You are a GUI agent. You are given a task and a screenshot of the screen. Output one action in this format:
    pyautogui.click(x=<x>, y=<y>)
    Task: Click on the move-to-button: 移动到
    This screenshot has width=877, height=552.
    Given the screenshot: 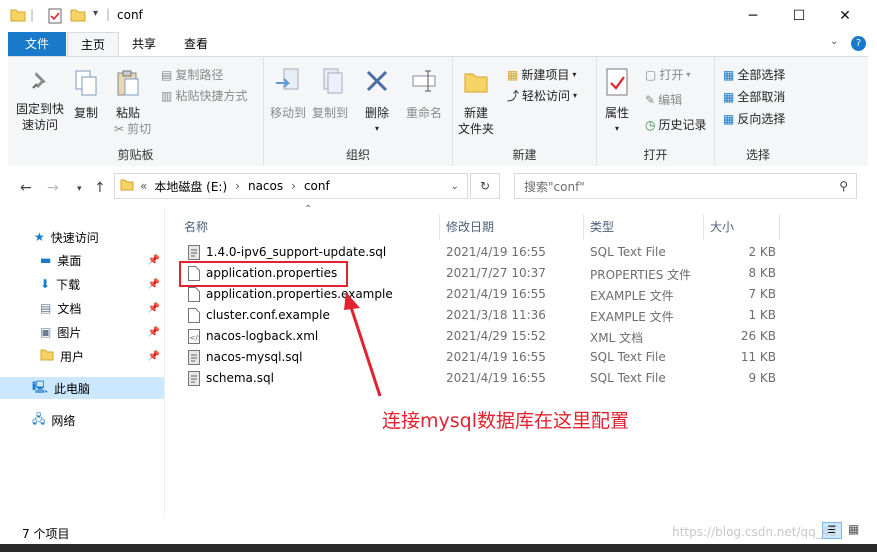 What is the action you would take?
    pyautogui.click(x=288, y=94)
    